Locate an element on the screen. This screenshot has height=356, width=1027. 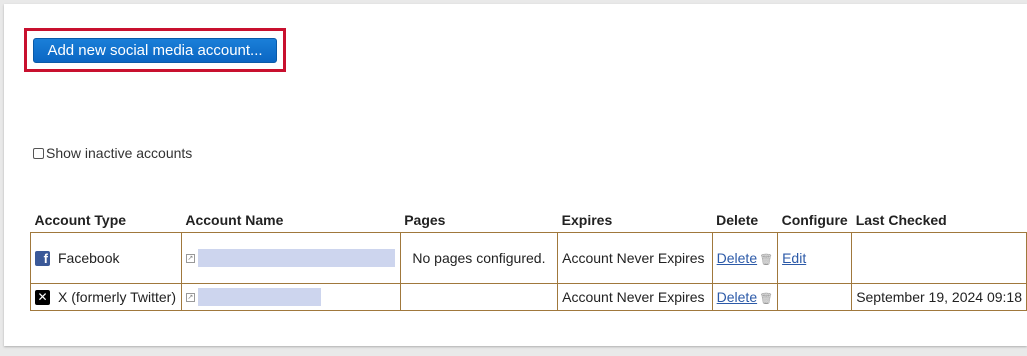
account-type-cell: f Facebook is located at coordinates (106, 258).